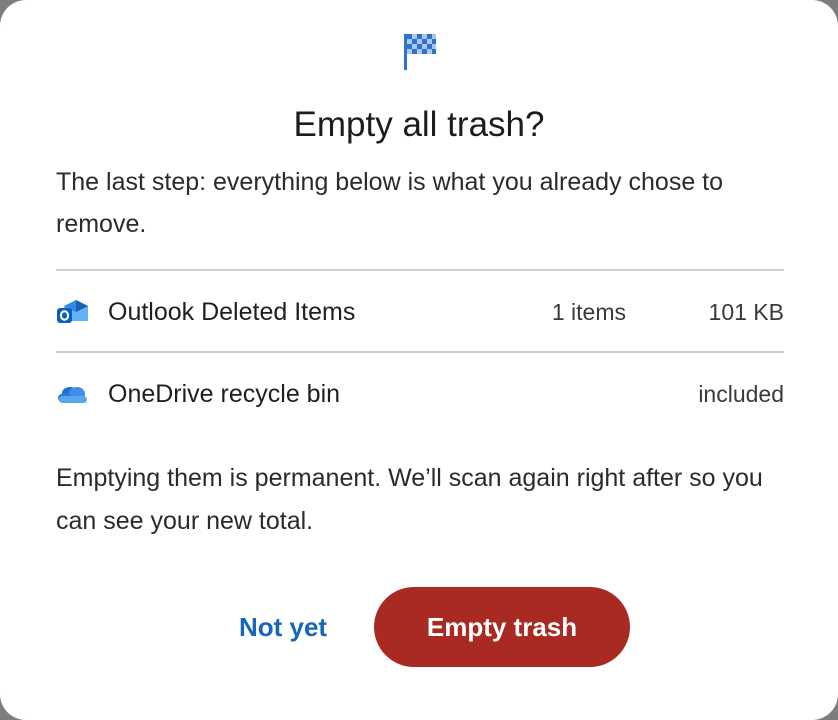  Describe the element at coordinates (420, 394) in the screenshot. I see `list-item-onedrive: OneDrive recycle bin included` at that location.